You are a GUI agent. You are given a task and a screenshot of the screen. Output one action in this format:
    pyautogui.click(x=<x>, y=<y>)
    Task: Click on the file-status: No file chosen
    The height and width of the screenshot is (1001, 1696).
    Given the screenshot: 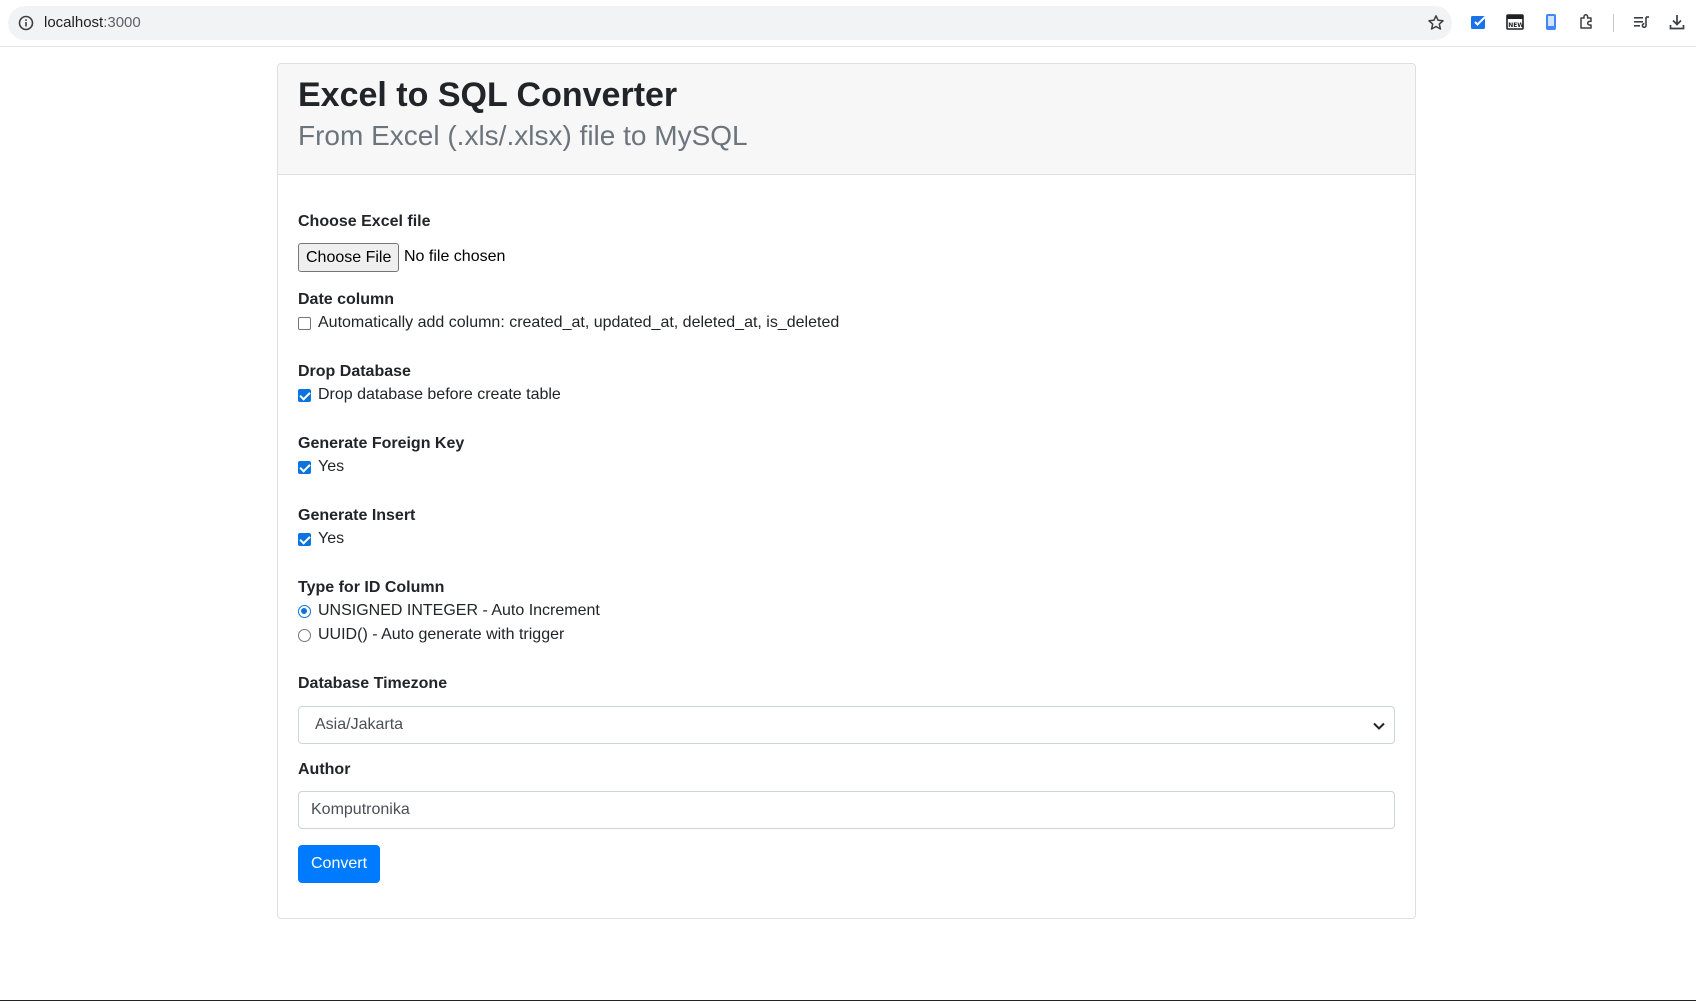 What is the action you would take?
    pyautogui.click(x=455, y=256)
    